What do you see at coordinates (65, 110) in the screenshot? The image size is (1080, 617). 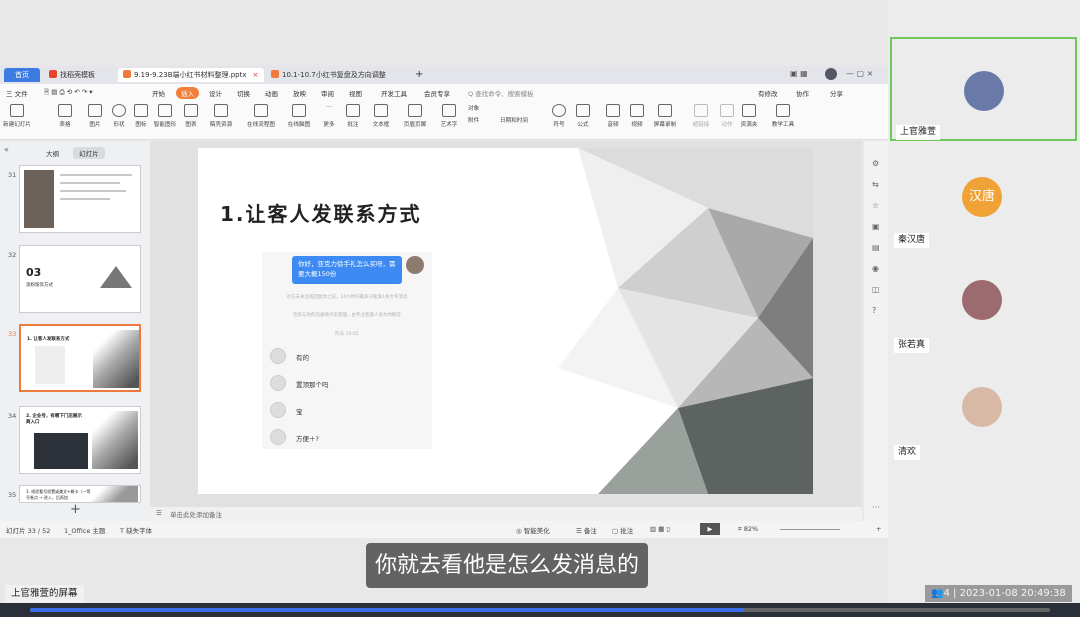 I see `table-icon` at bounding box center [65, 110].